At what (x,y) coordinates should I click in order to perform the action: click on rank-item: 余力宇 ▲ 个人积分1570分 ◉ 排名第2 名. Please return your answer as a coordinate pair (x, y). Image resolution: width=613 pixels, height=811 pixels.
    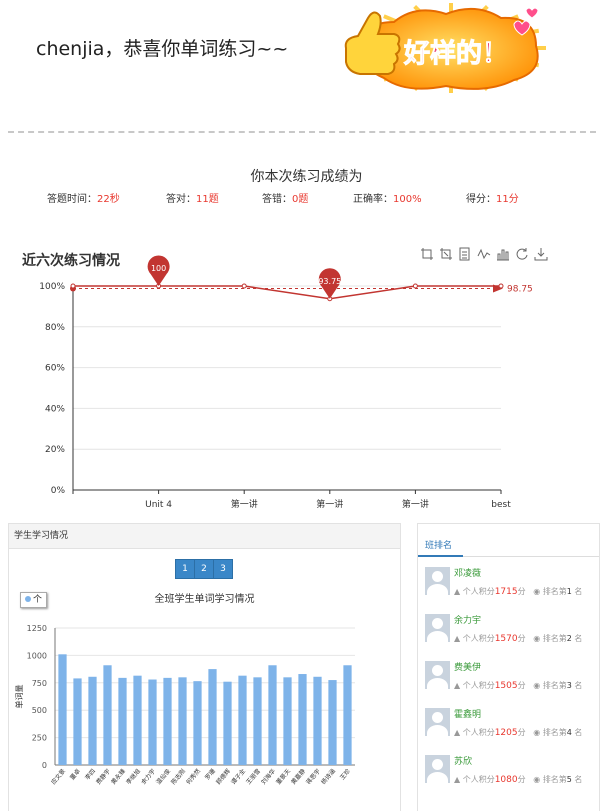
    Looking at the image, I should click on (510, 634).